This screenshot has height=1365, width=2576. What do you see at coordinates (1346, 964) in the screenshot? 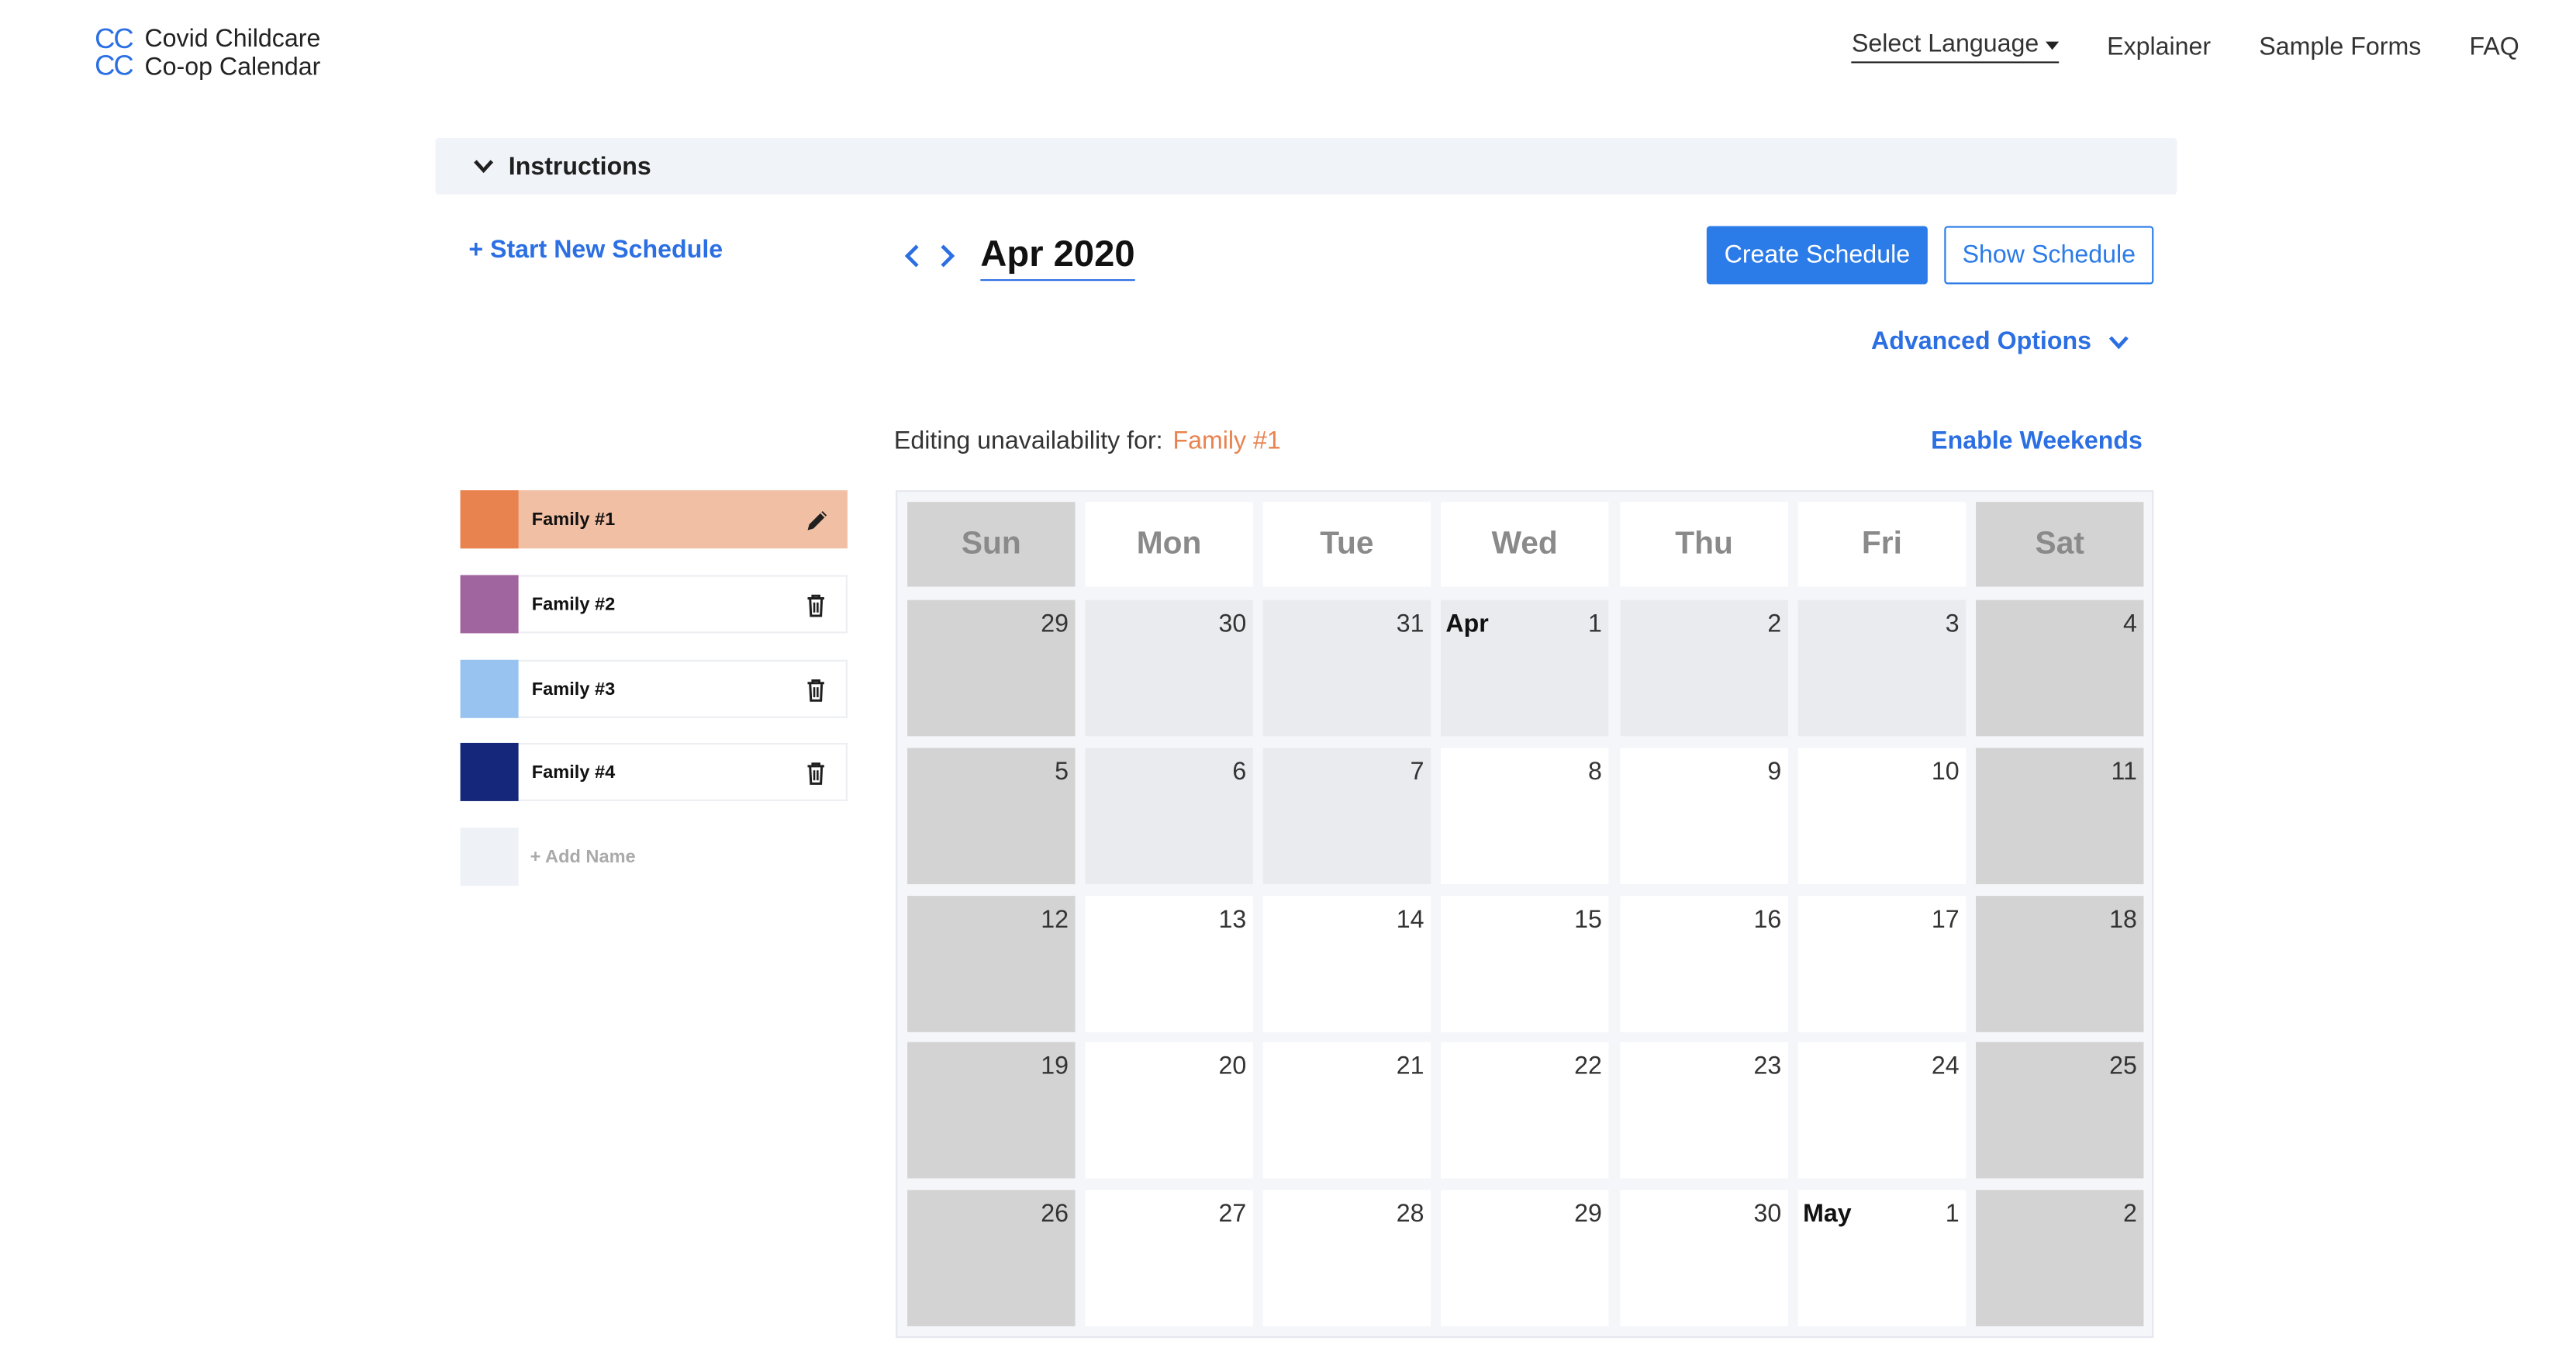
I see `calendar-day-cell: 14` at bounding box center [1346, 964].